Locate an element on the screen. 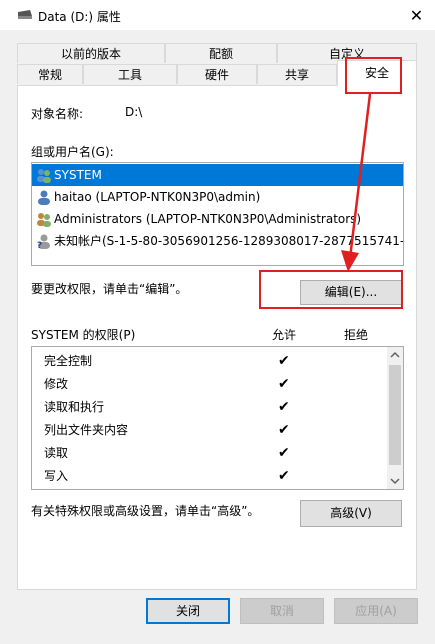 This screenshot has width=435, height=644. advanced-hint: 有关特殊权限或高级设置，请单击“高级”。 is located at coordinates (145, 511).